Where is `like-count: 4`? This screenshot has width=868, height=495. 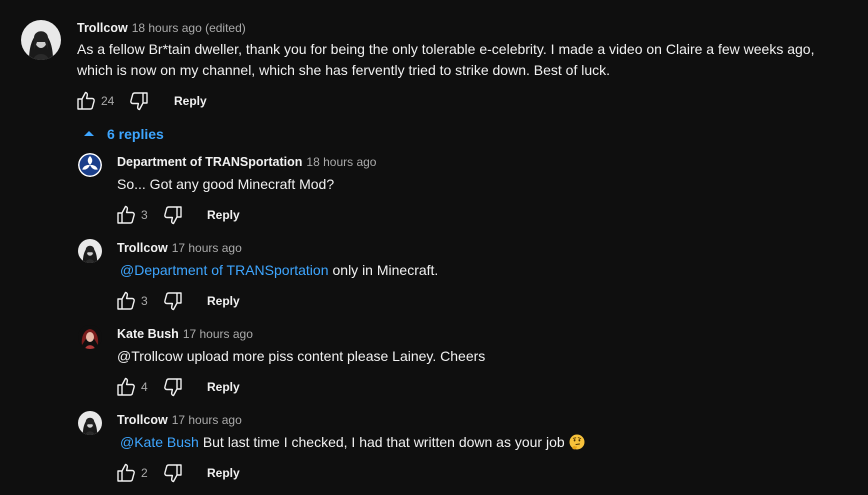
like-count: 4 is located at coordinates (144, 387).